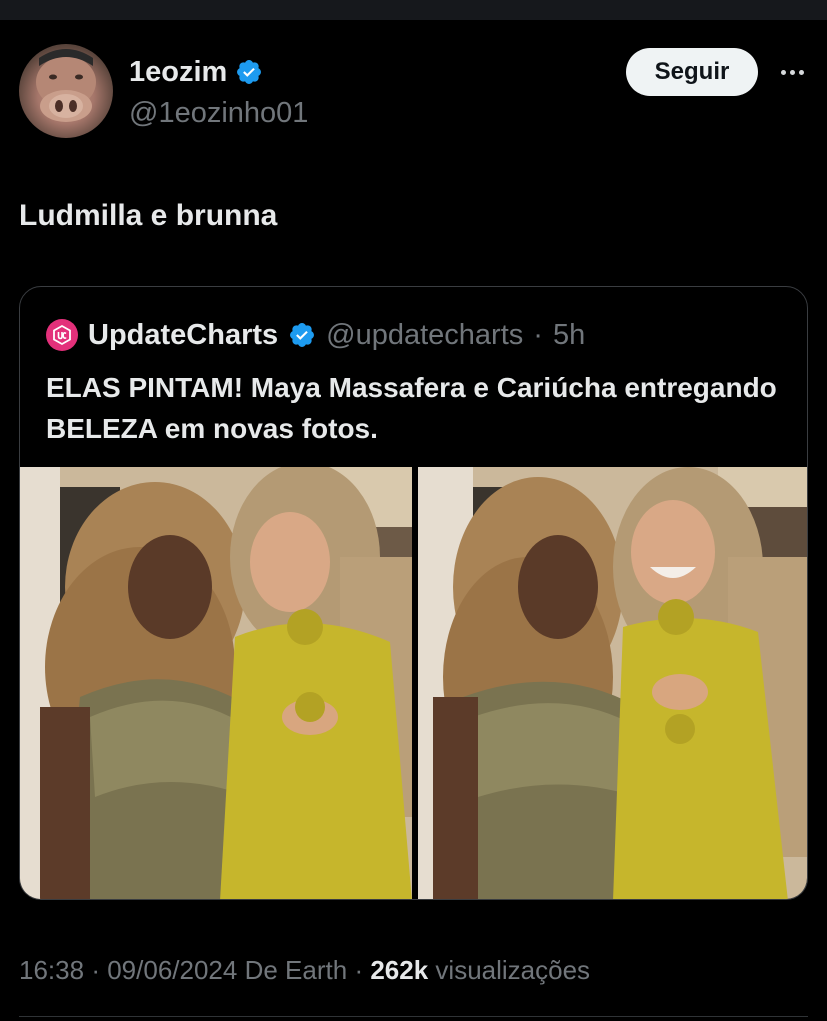 This screenshot has height=1021, width=827. Describe the element at coordinates (66, 85) in the screenshot. I see `pig-face-avatar-icon` at that location.